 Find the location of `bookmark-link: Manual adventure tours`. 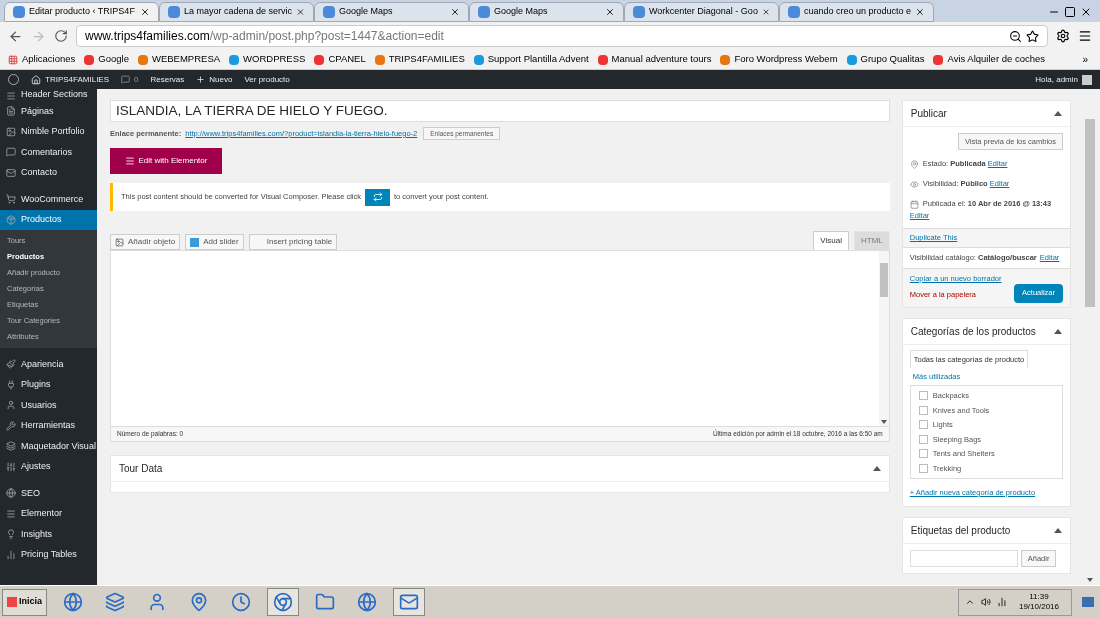

bookmark-link: Manual adventure tours is located at coordinates (654, 59).